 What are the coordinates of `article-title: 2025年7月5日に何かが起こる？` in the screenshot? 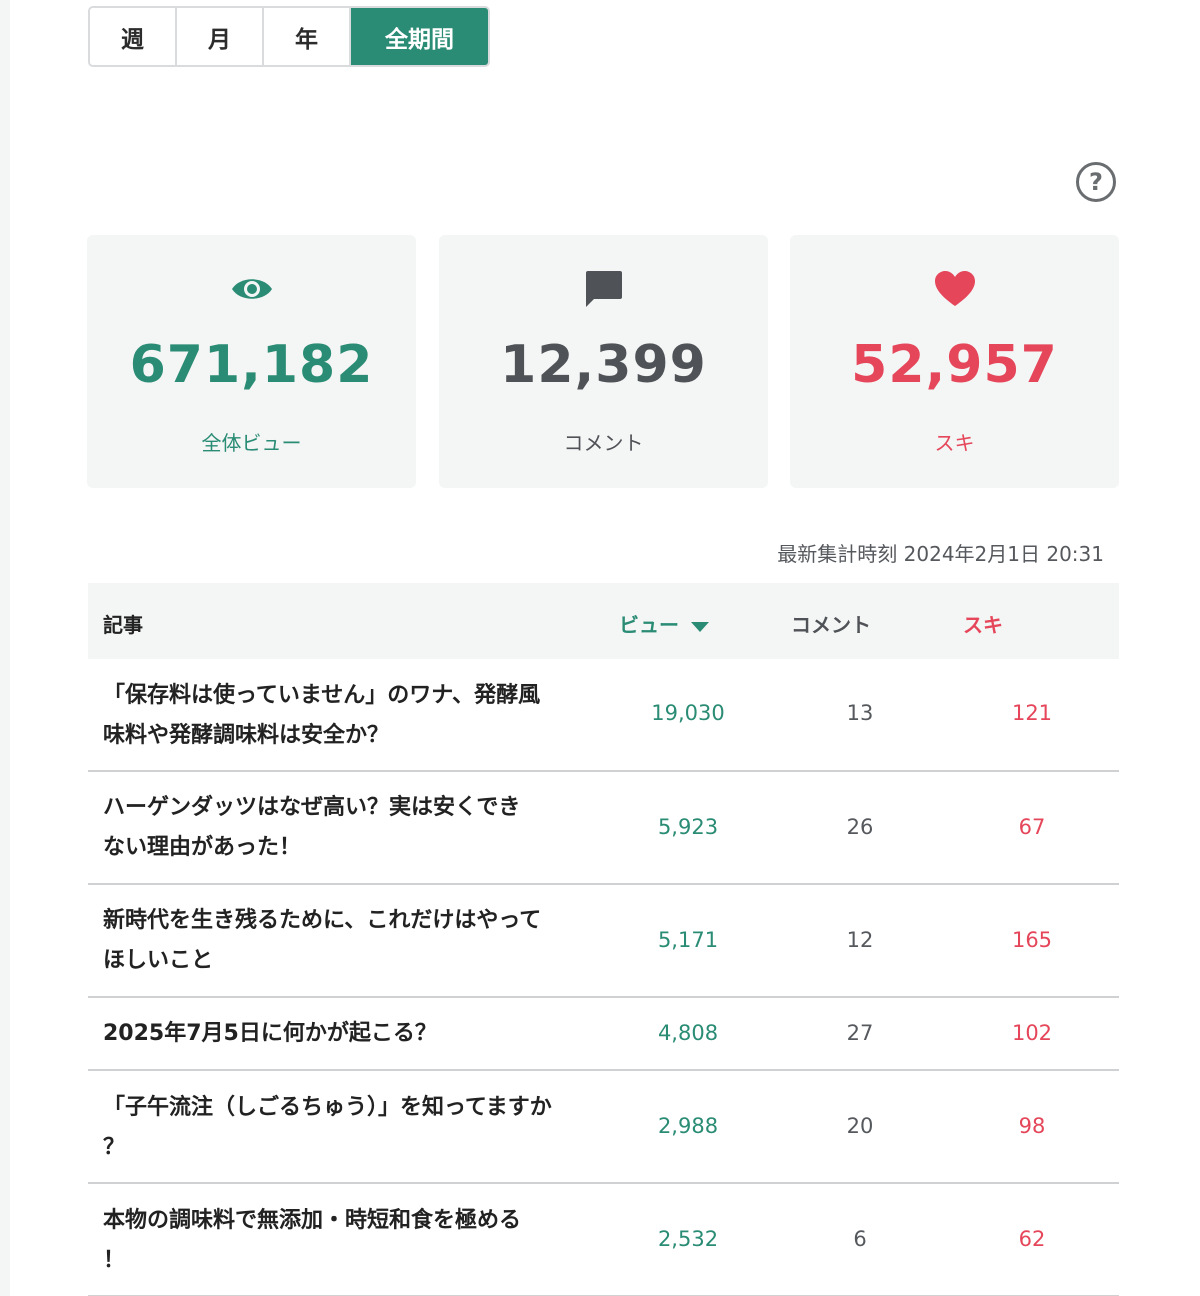 It's located at (348, 1034).